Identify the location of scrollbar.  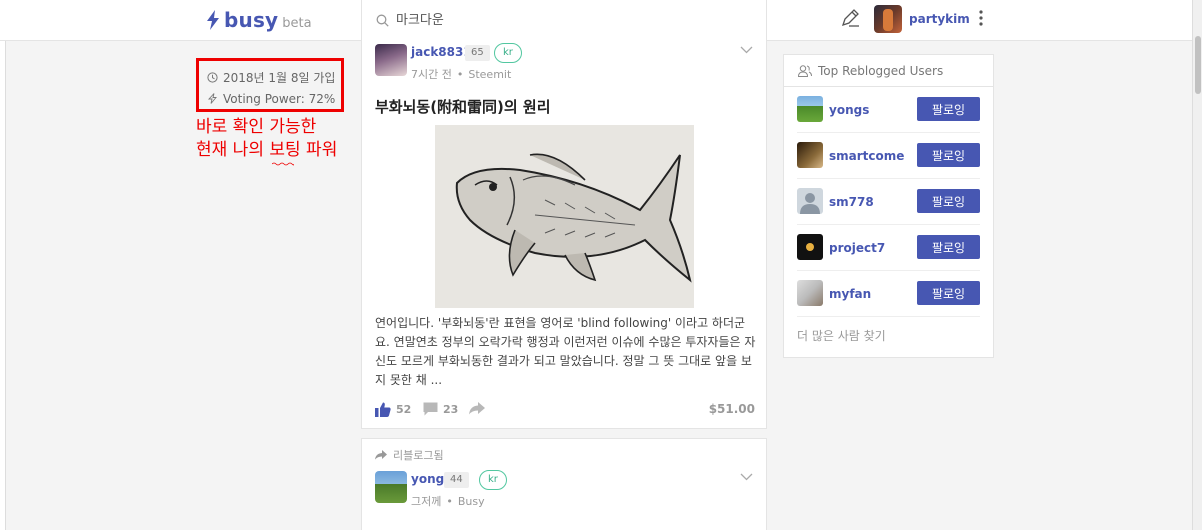
(1197, 265).